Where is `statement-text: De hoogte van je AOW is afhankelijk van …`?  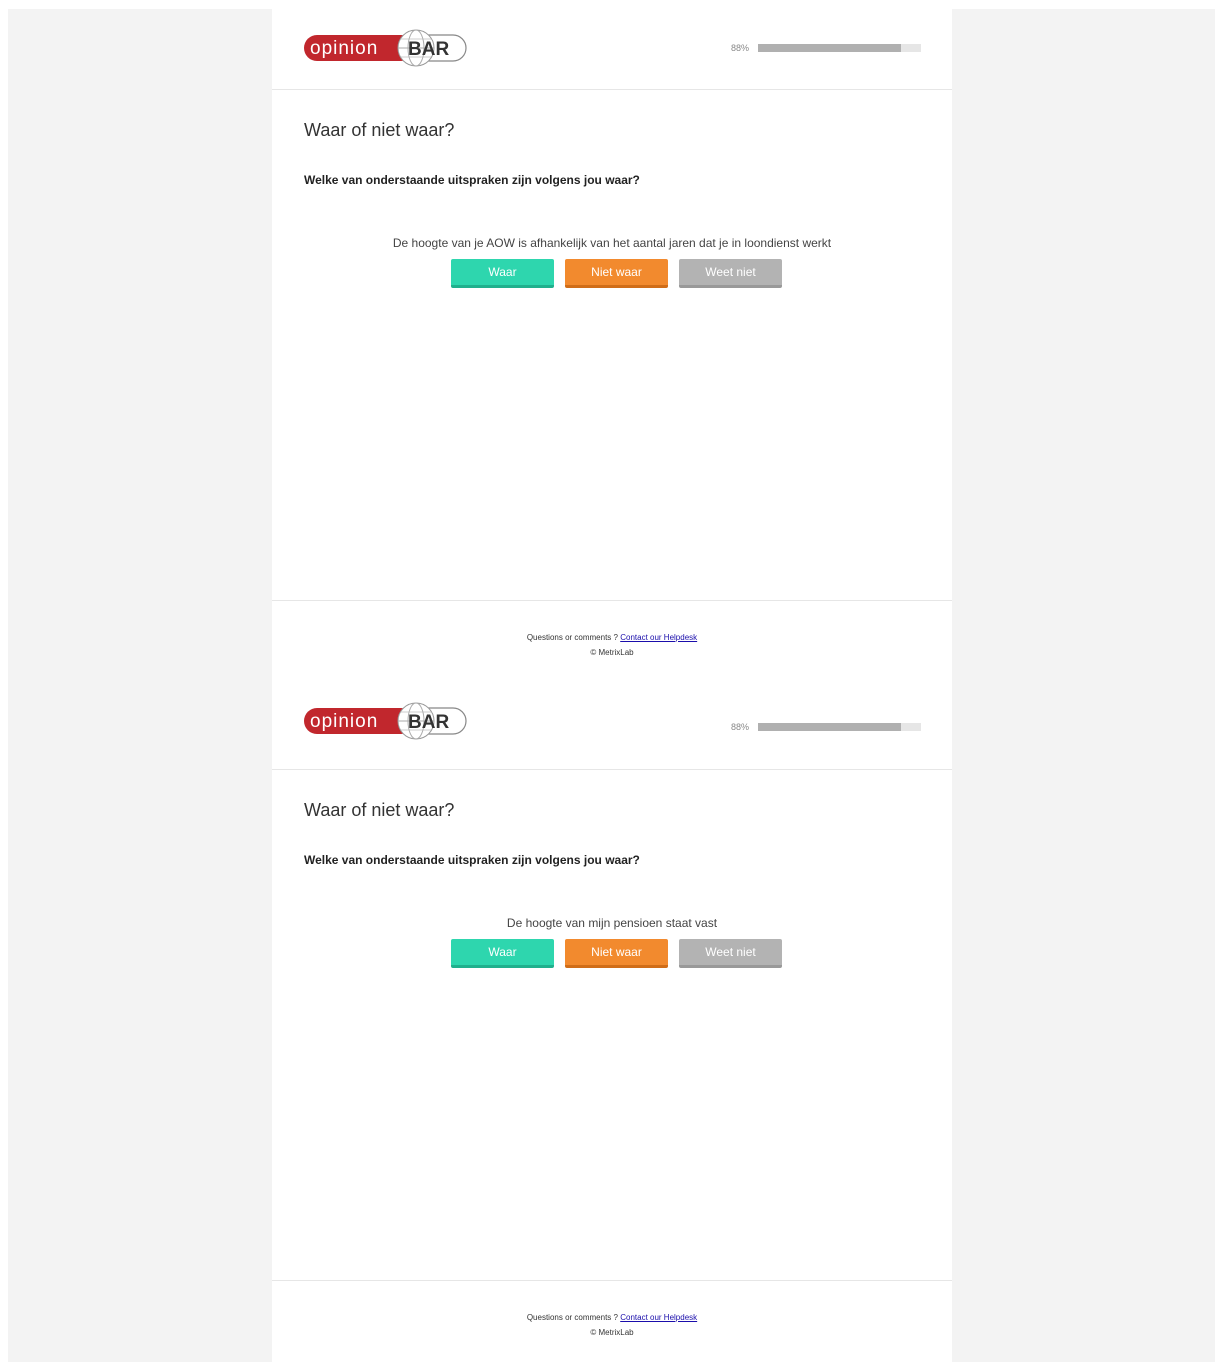 statement-text: De hoogte van je AOW is afhankelijk van … is located at coordinates (612, 243).